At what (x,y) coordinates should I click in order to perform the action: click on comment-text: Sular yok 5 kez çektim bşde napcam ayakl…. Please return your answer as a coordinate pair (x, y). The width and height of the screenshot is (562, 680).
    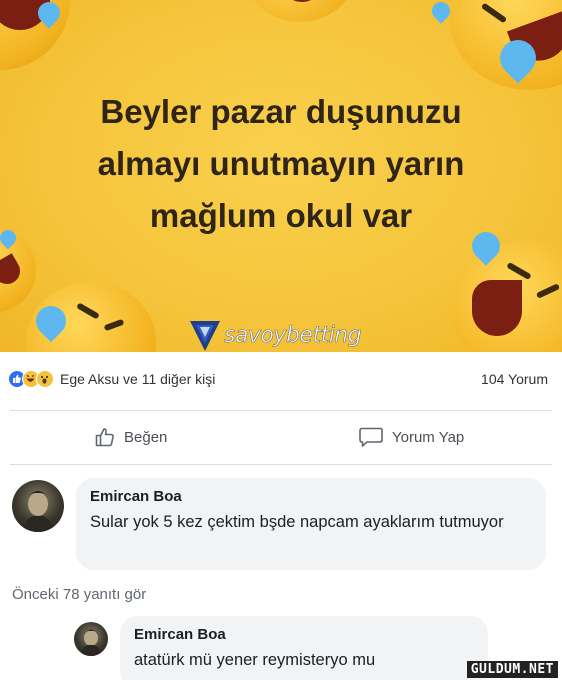
    Looking at the image, I should click on (297, 522).